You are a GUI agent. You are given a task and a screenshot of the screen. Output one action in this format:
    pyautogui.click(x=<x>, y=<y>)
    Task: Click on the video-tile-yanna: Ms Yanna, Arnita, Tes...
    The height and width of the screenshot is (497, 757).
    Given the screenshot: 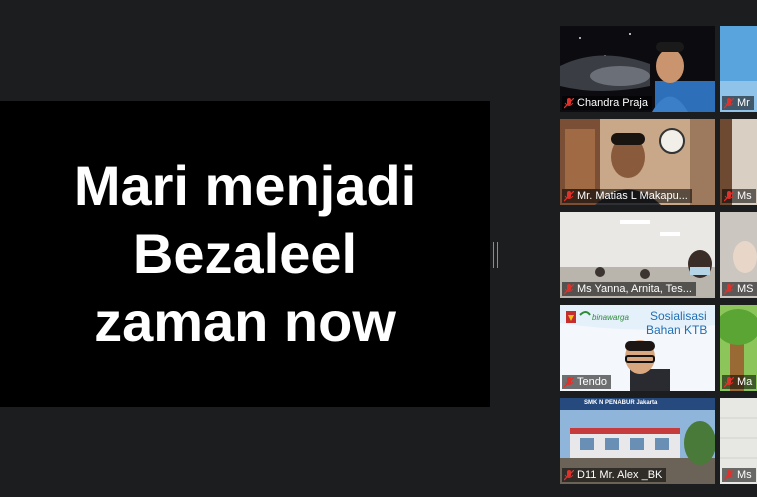 What is the action you would take?
    pyautogui.click(x=637, y=255)
    